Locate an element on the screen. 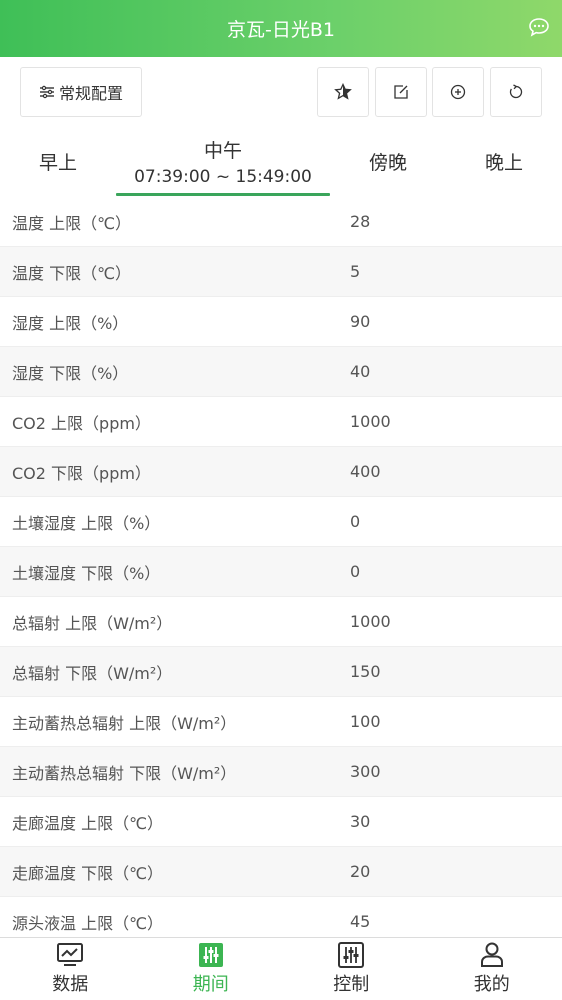 The width and height of the screenshot is (562, 1000). row-label: 走廊温度 上限（℃） is located at coordinates (88, 823).